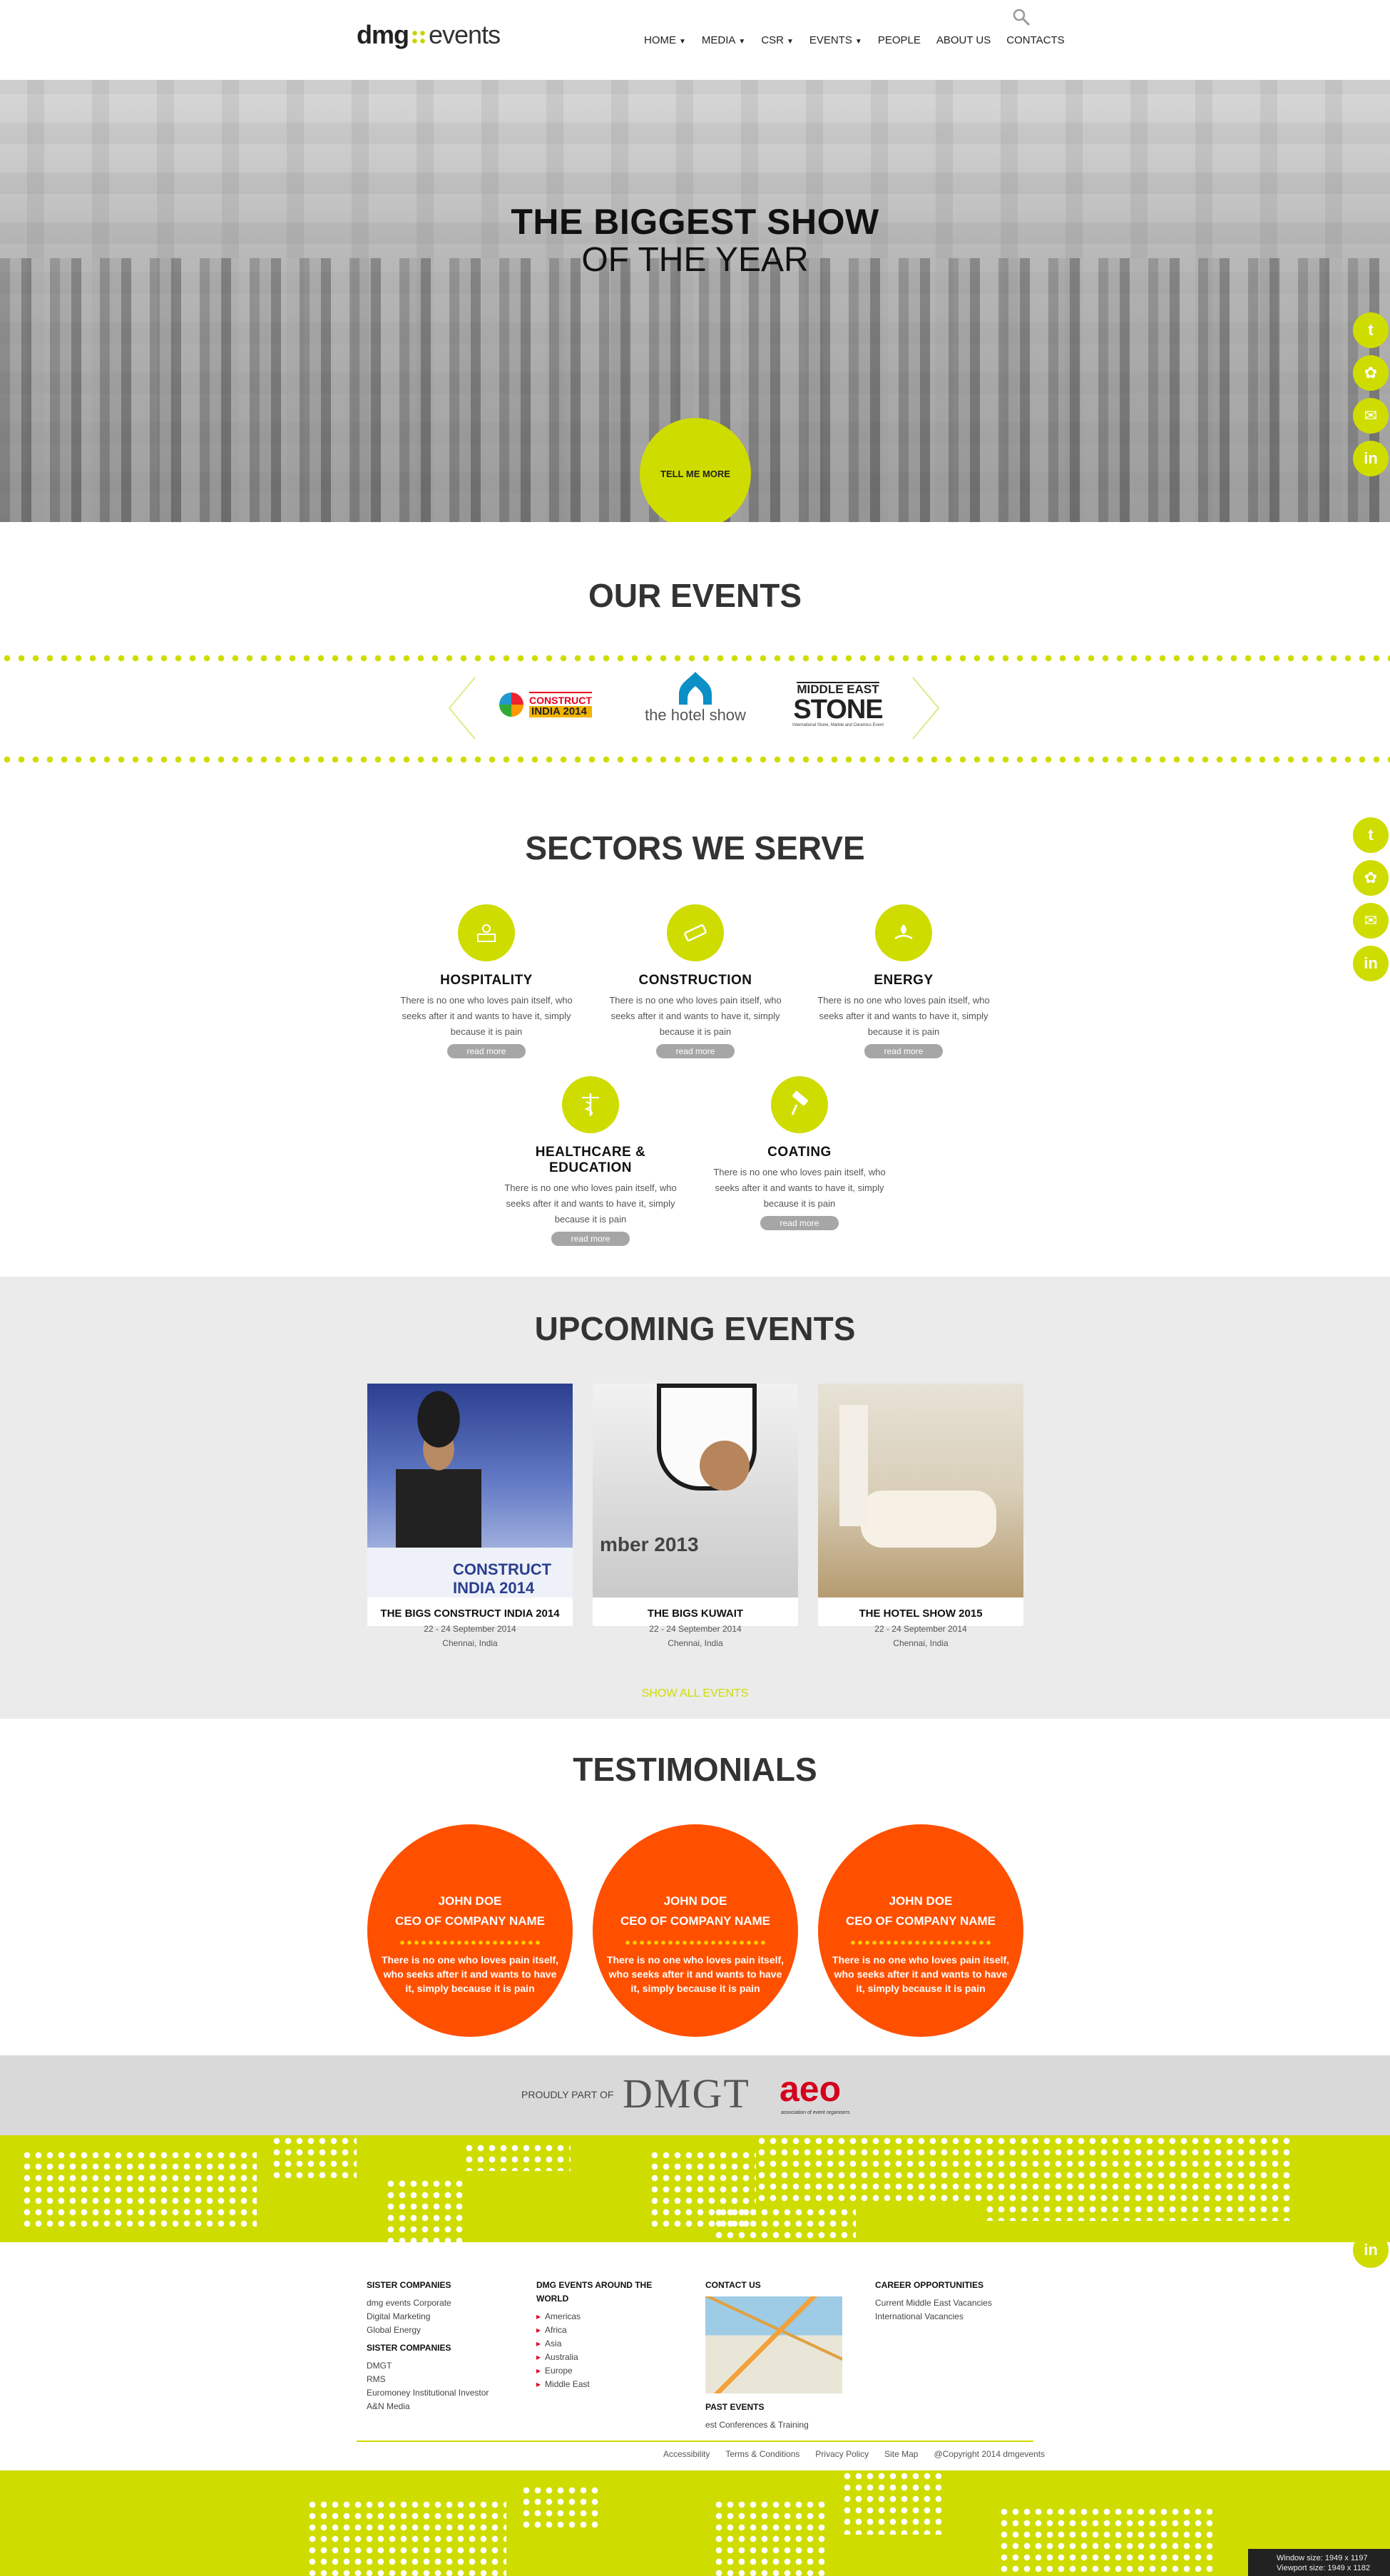  What do you see at coordinates (607, 2317) in the screenshot?
I see `footer-link: Americas` at bounding box center [607, 2317].